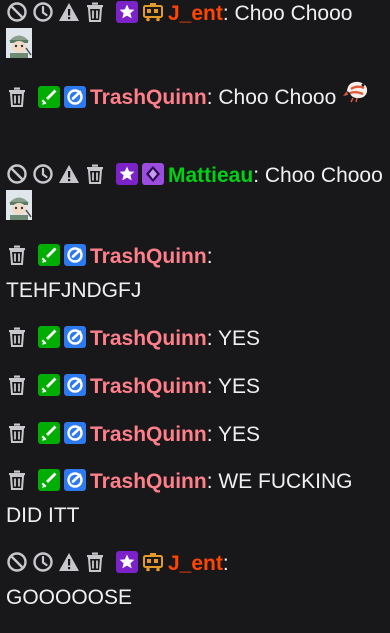  What do you see at coordinates (195, 274) in the screenshot?
I see `chat-message: TrashQuinn: TEHFJNDGFJ` at bounding box center [195, 274].